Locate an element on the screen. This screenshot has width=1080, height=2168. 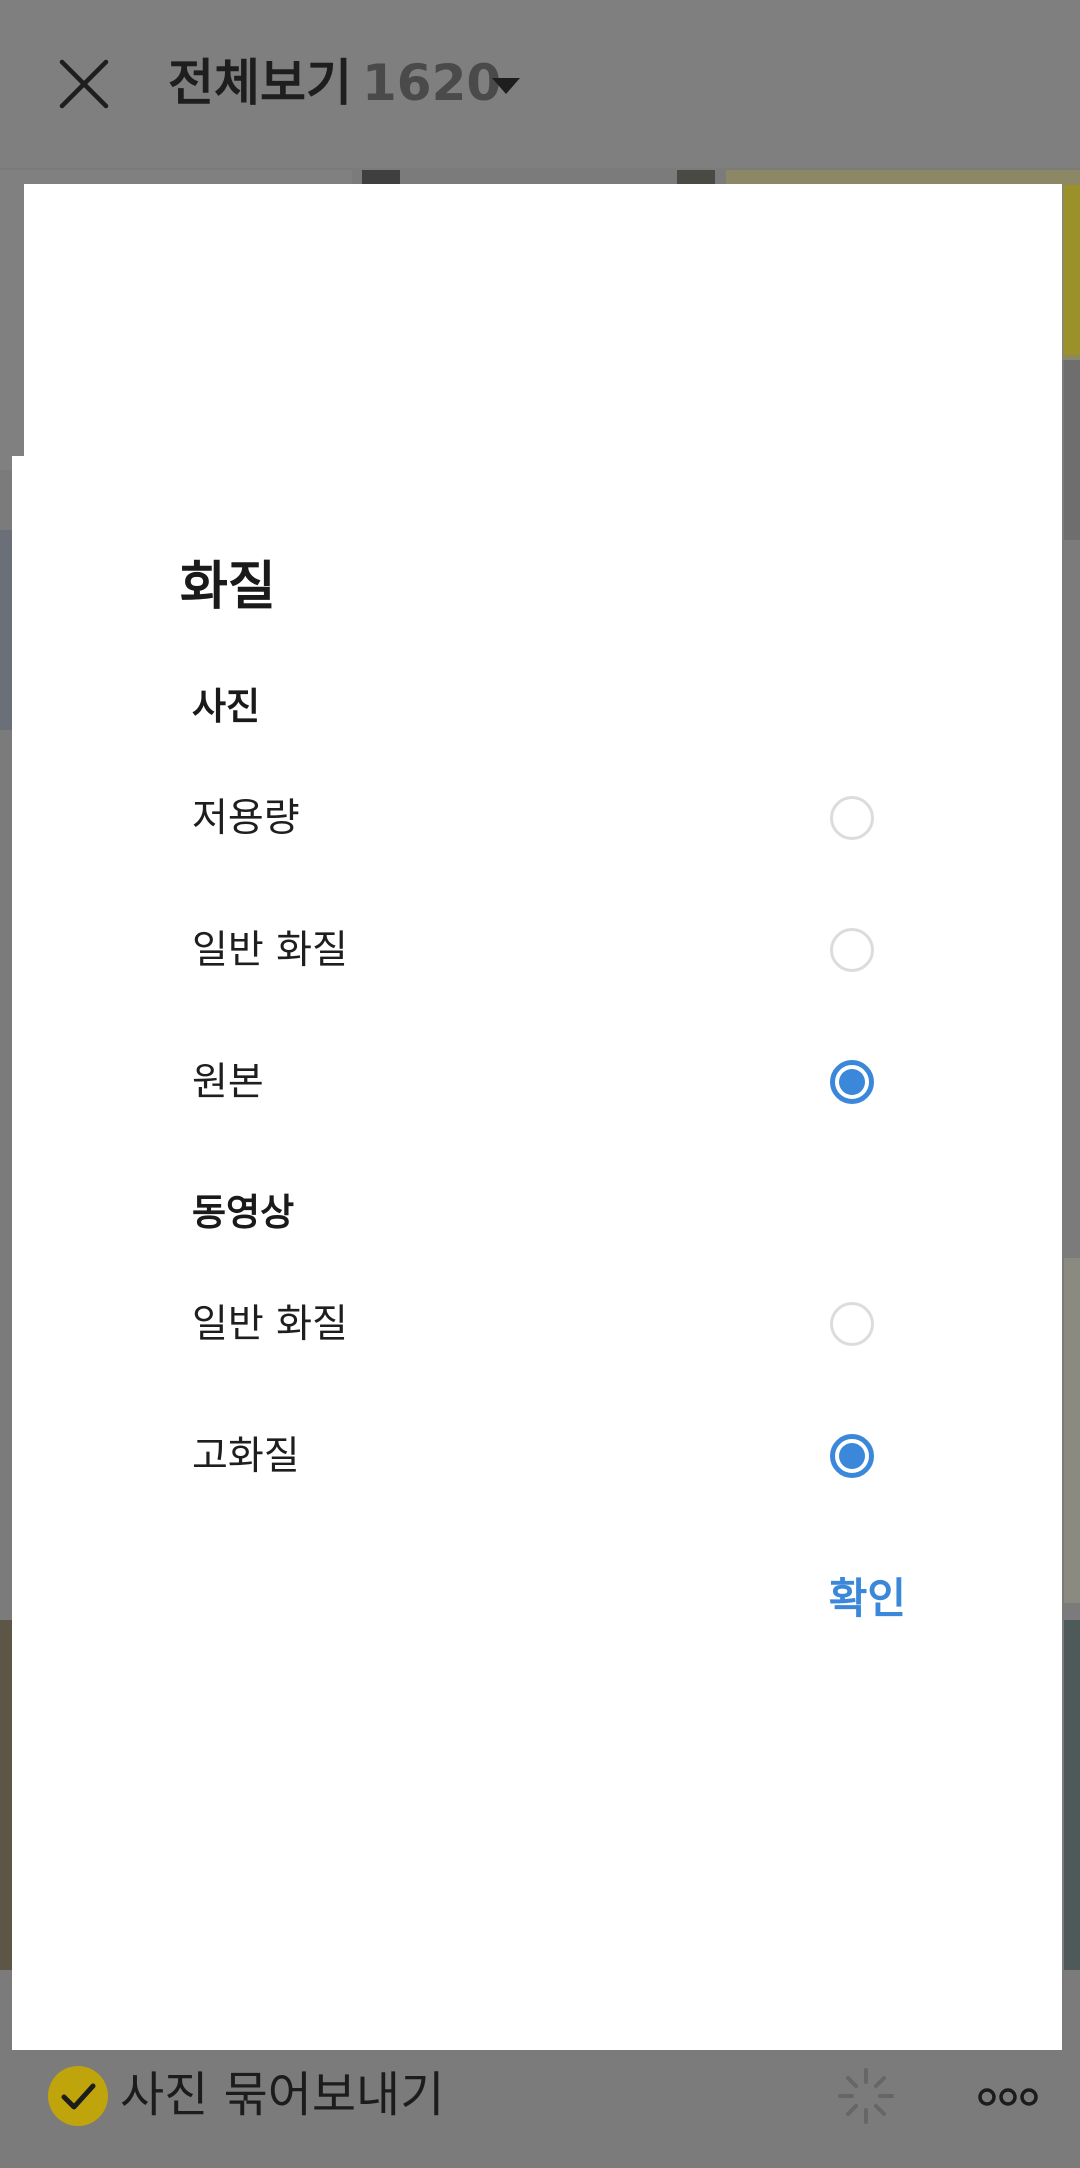
checkmark-glyph is located at coordinates (78, 2096).